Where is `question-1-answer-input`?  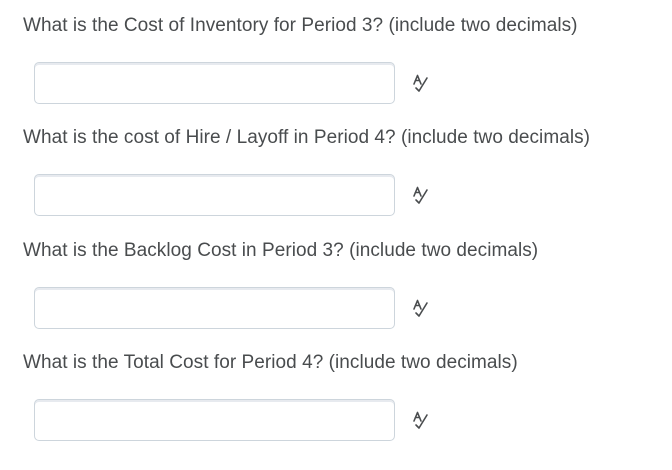 question-1-answer-input is located at coordinates (214, 83).